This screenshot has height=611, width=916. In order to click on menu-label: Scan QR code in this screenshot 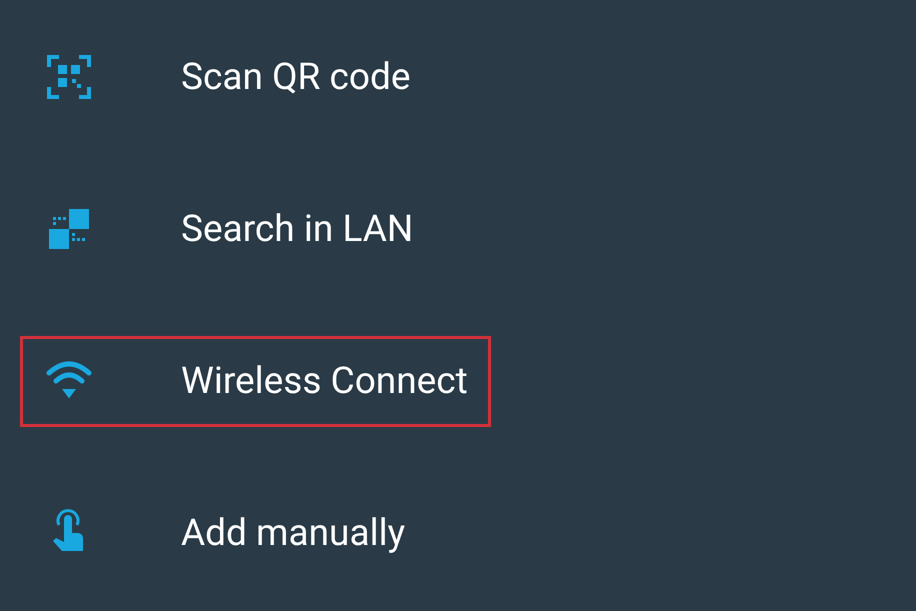, I will do `click(295, 77)`.